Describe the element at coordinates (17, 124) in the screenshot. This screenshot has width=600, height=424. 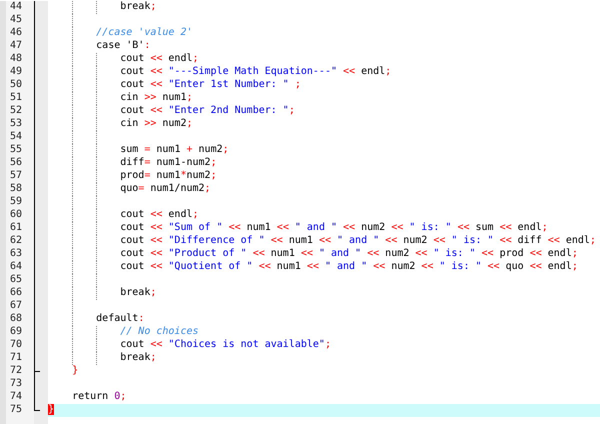
I see `line-number: 53` at that location.